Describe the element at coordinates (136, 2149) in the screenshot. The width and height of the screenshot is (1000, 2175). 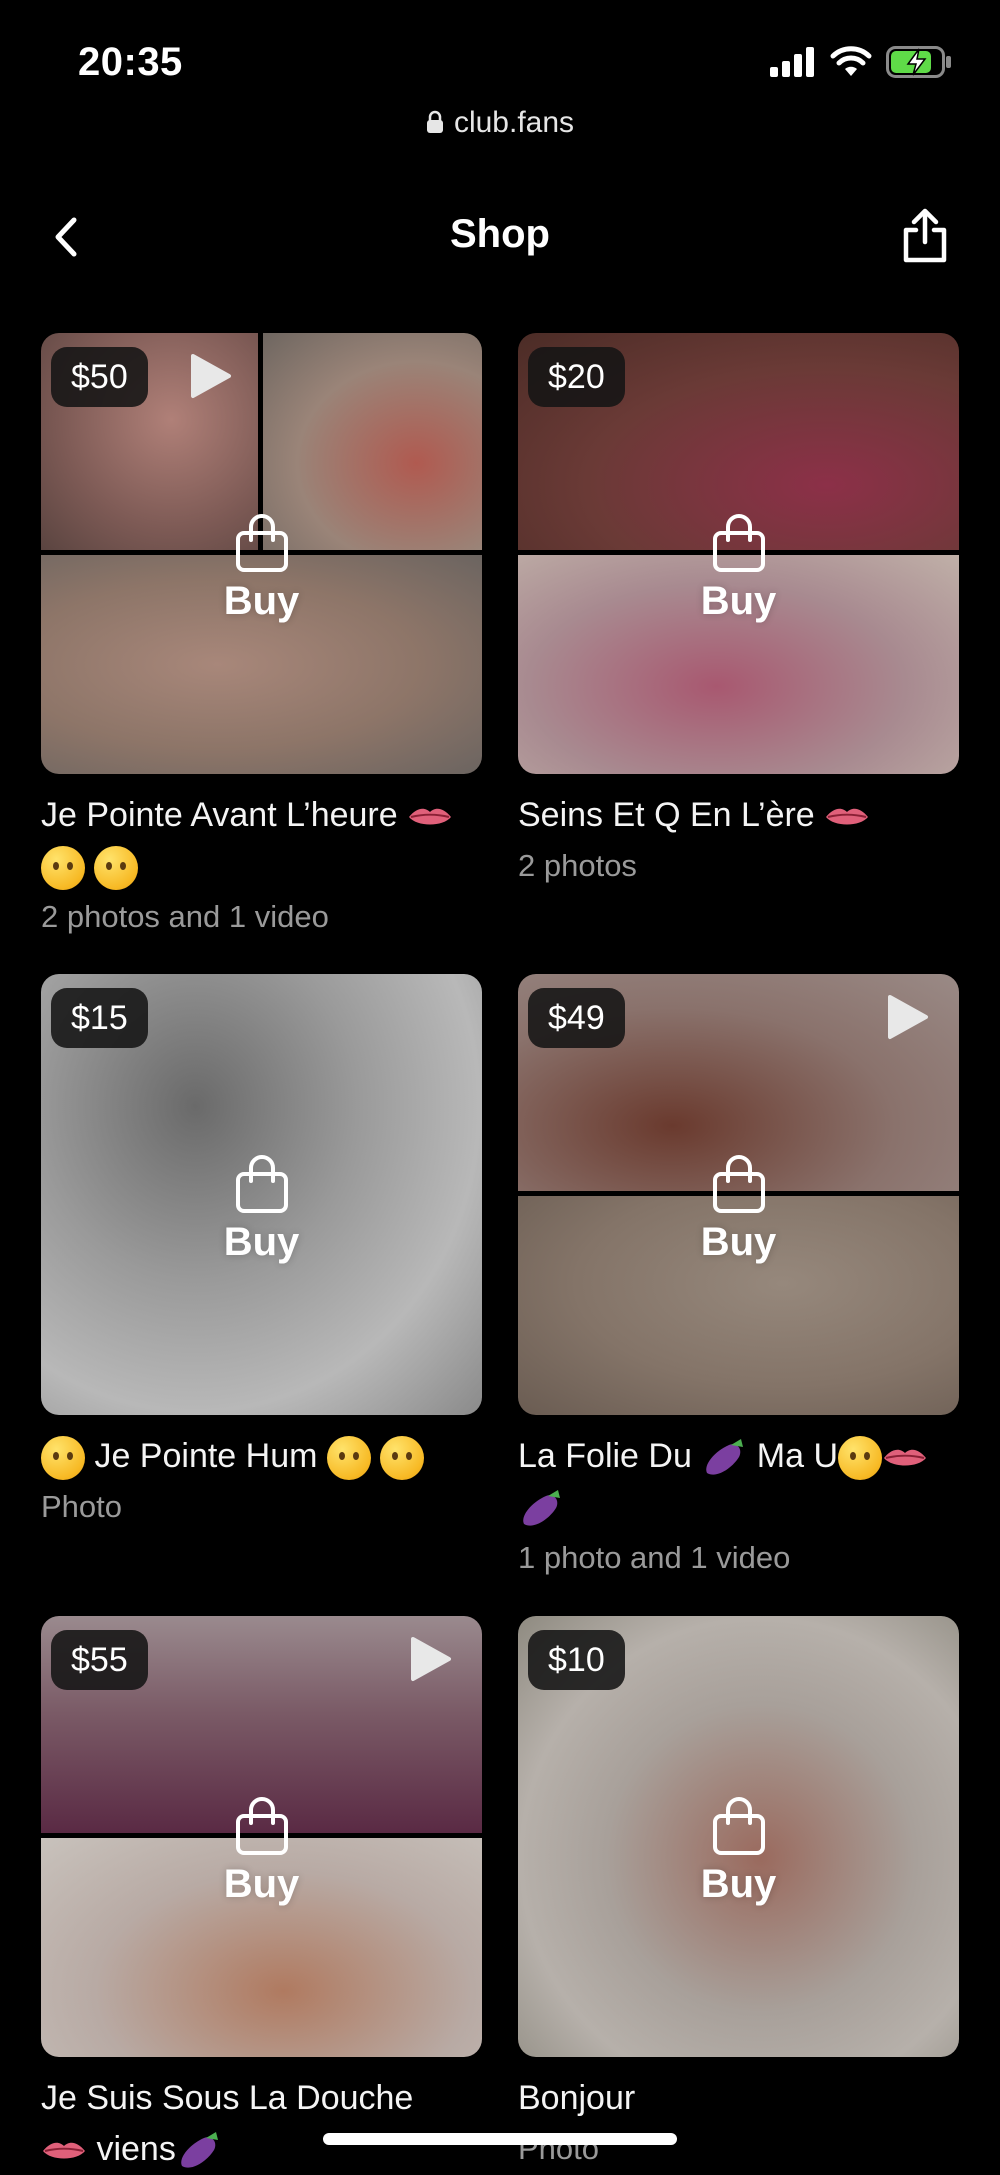
I see `product-title-text: viens` at that location.